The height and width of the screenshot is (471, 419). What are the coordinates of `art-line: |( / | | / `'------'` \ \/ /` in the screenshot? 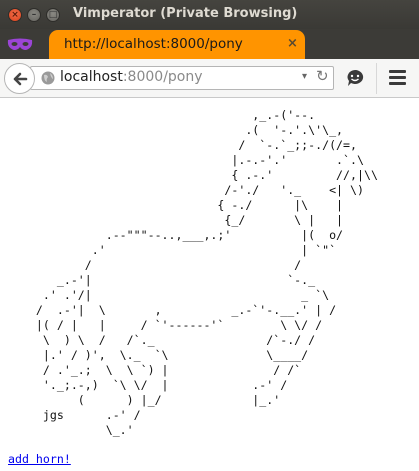 It's located at (165, 325).